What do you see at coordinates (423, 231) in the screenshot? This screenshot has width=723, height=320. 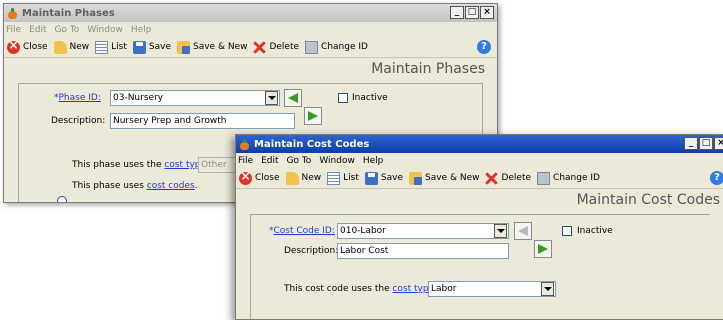 I see `cost-code-id-combo: 010-Labor` at bounding box center [423, 231].